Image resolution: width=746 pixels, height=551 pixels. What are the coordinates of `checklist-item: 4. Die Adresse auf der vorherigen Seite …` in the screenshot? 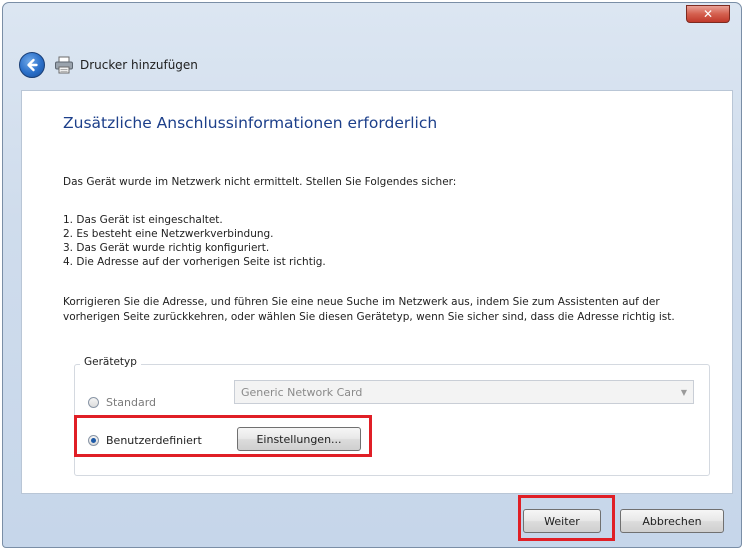 It's located at (194, 262).